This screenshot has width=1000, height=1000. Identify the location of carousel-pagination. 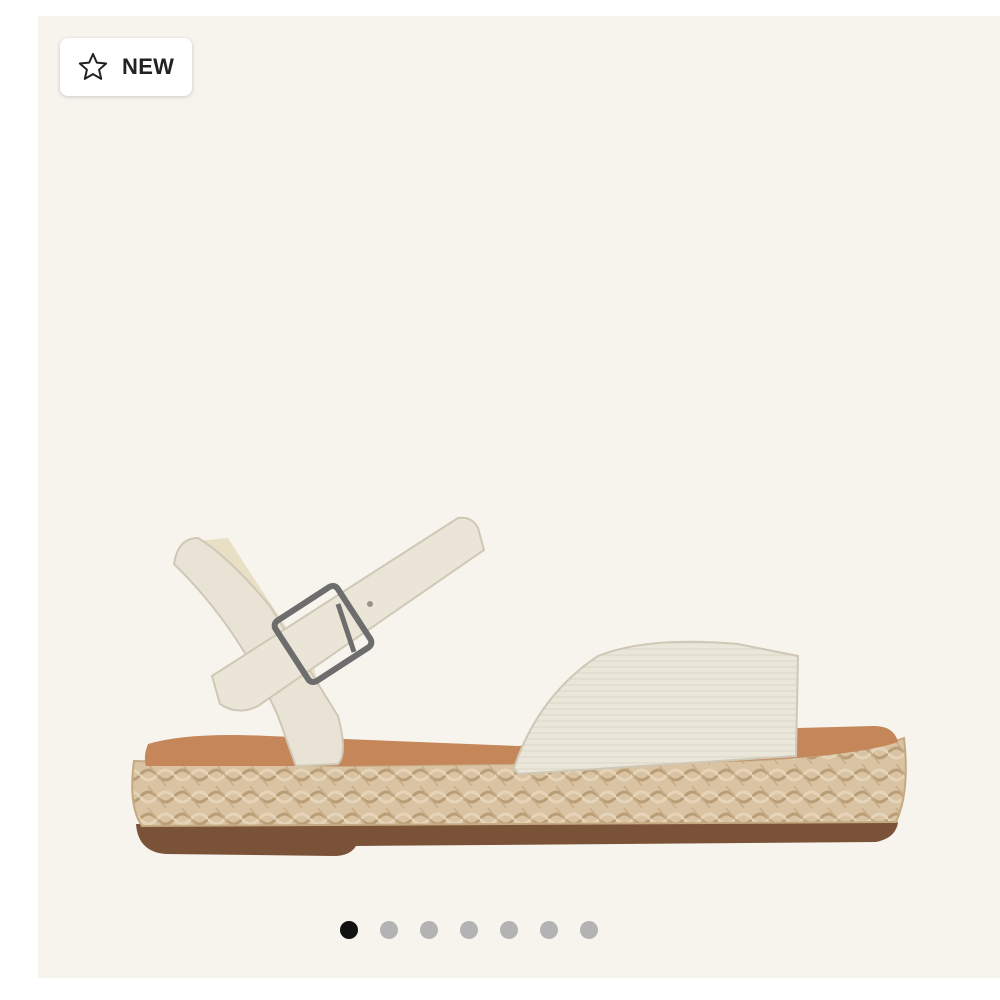
(519, 930).